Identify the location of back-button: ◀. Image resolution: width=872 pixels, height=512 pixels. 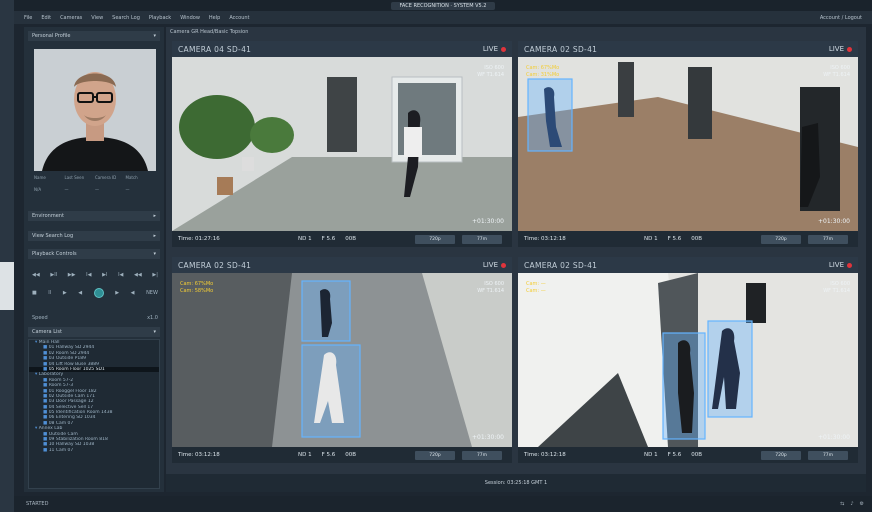
(133, 293).